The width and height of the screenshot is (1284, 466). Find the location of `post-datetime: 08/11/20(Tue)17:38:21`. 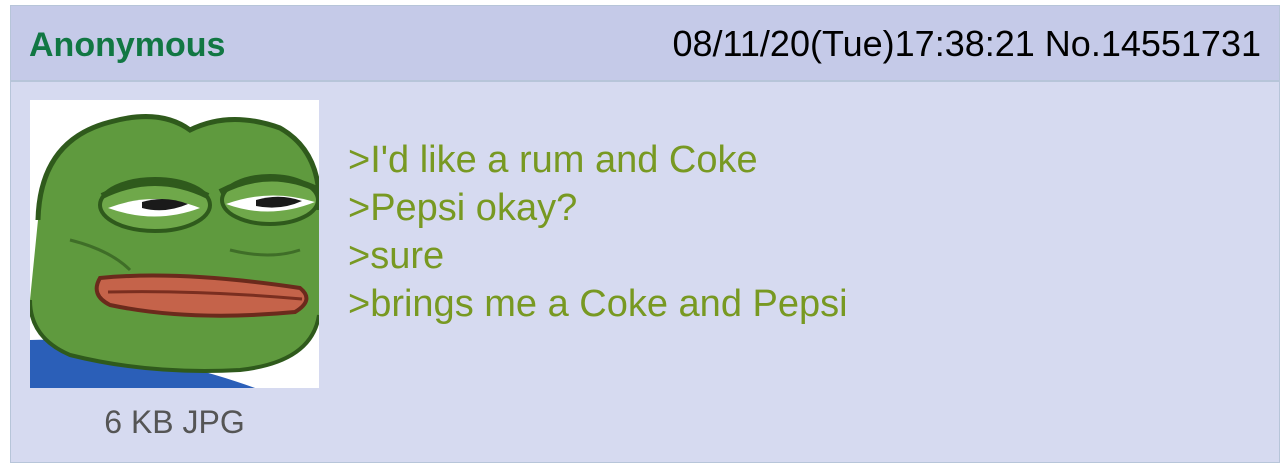

post-datetime: 08/11/20(Tue)17:38:21 is located at coordinates (853, 43).